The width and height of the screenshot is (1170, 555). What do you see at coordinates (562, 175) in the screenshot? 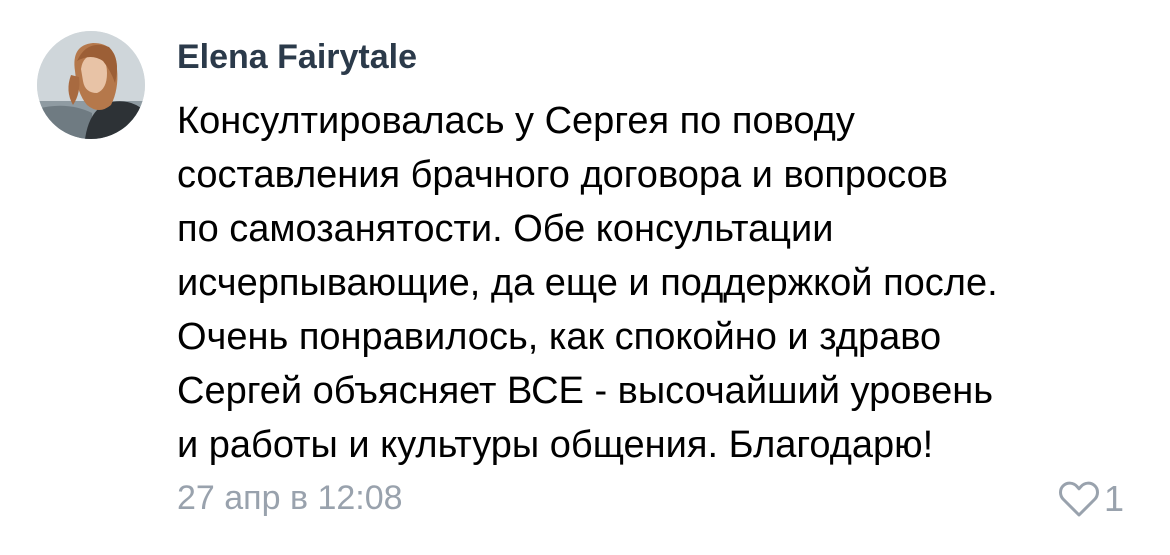
I see `comment-text-line: составления брачного договора и вопросов` at bounding box center [562, 175].